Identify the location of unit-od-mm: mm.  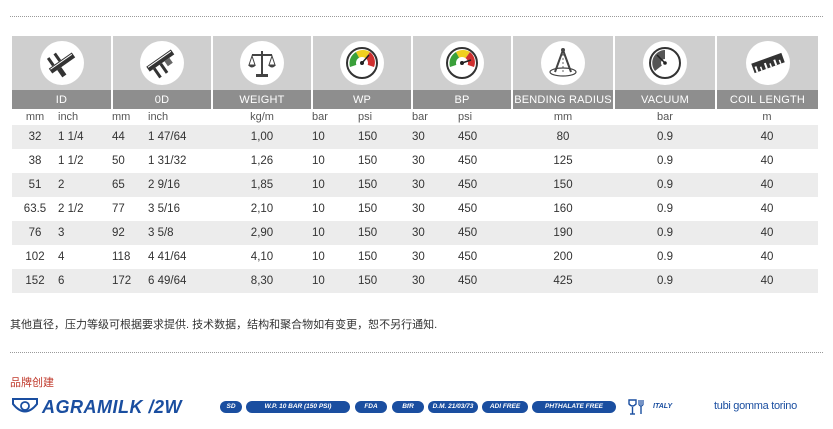
(130, 117).